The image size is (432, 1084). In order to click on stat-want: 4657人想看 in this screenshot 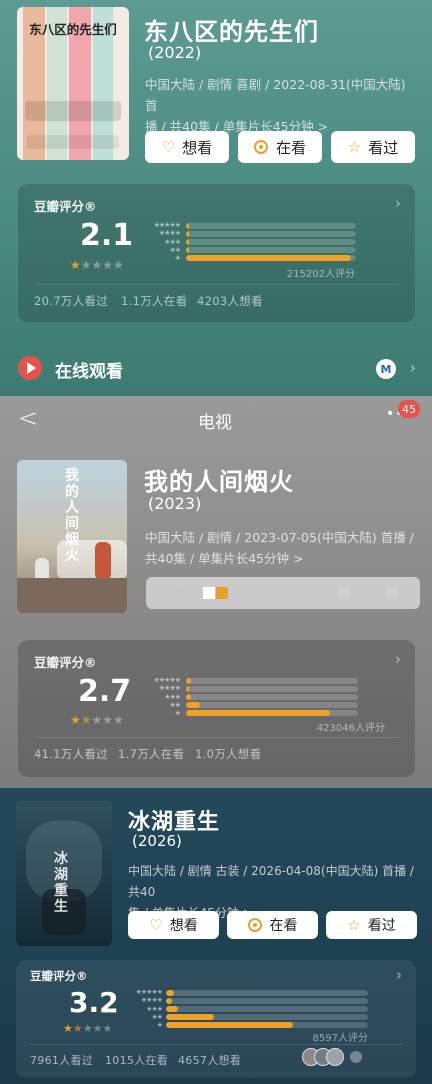, I will do `click(210, 1060)`.